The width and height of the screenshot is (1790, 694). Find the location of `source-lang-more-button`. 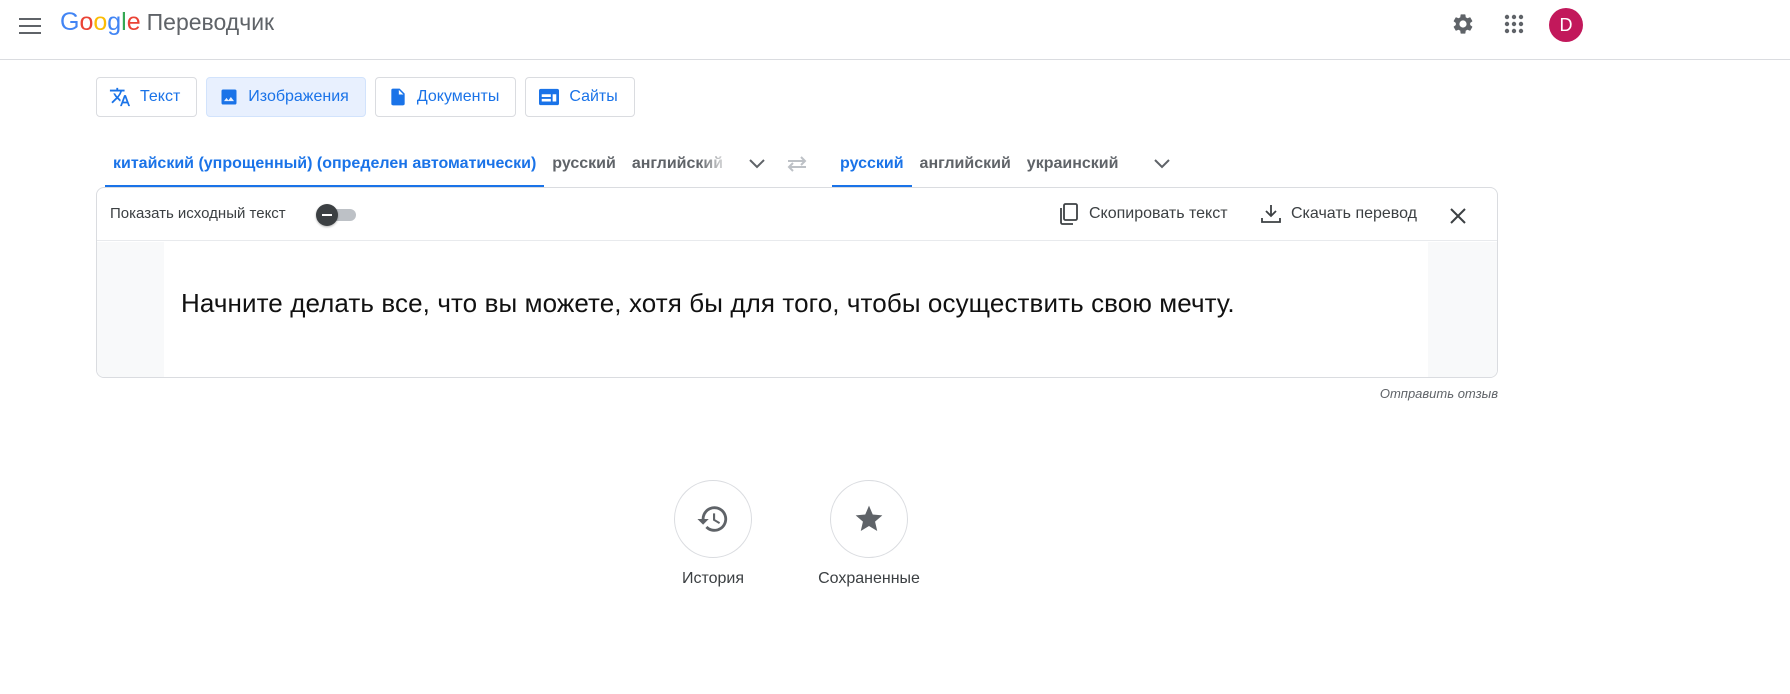

source-lang-more-button is located at coordinates (757, 164).